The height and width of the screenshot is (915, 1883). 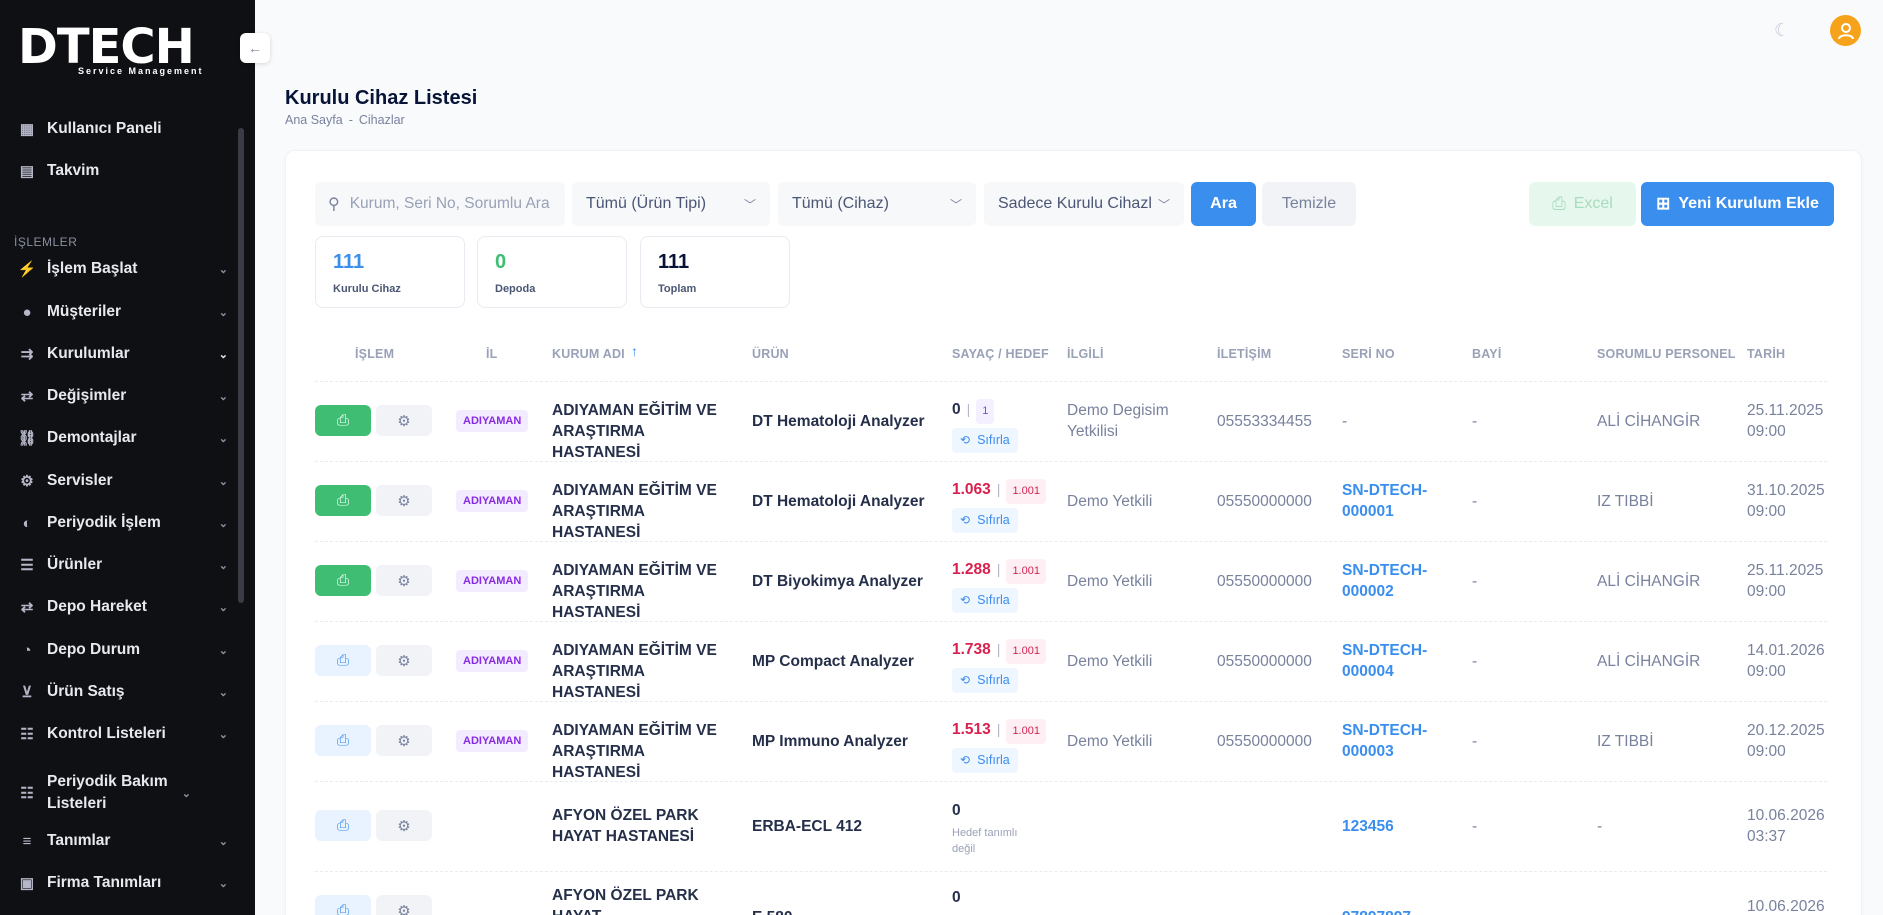 What do you see at coordinates (123, 396) in the screenshot?
I see `sidebar-item-değişimler: ⇄ Değişimler ⌄` at bounding box center [123, 396].